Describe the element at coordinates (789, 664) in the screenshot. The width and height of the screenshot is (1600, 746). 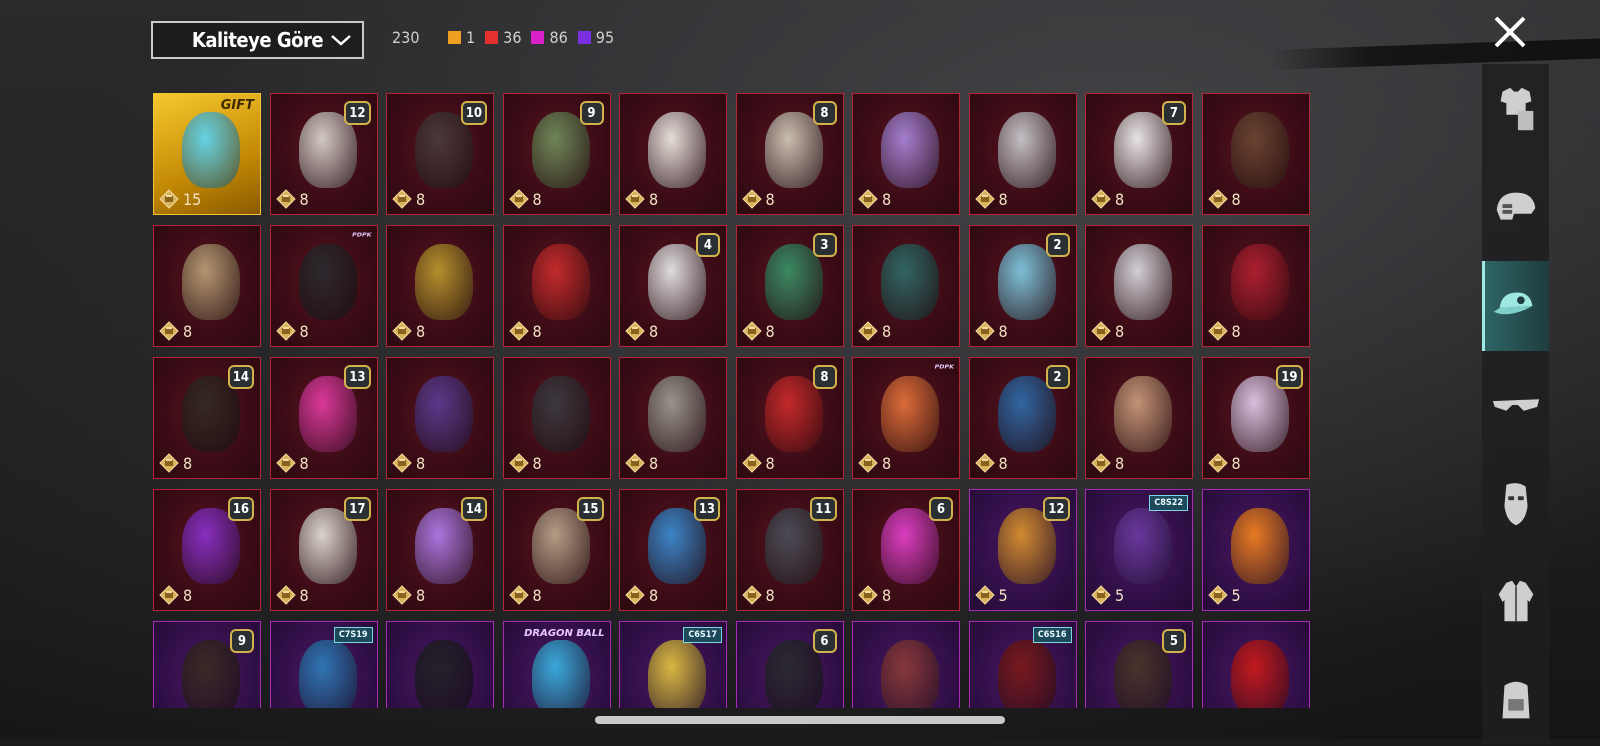
I see `item-tile: 6` at that location.